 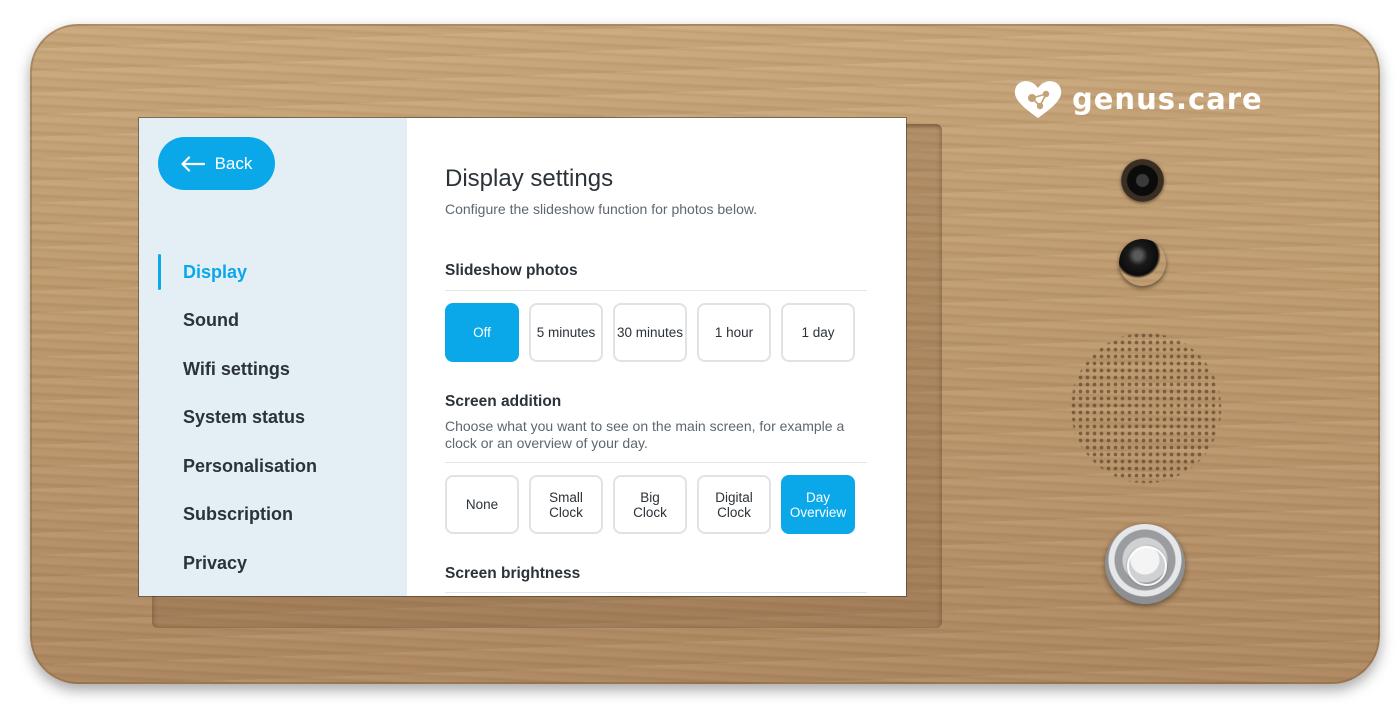 What do you see at coordinates (273, 515) in the screenshot?
I see `sidebar-item-subscription: Subscription` at bounding box center [273, 515].